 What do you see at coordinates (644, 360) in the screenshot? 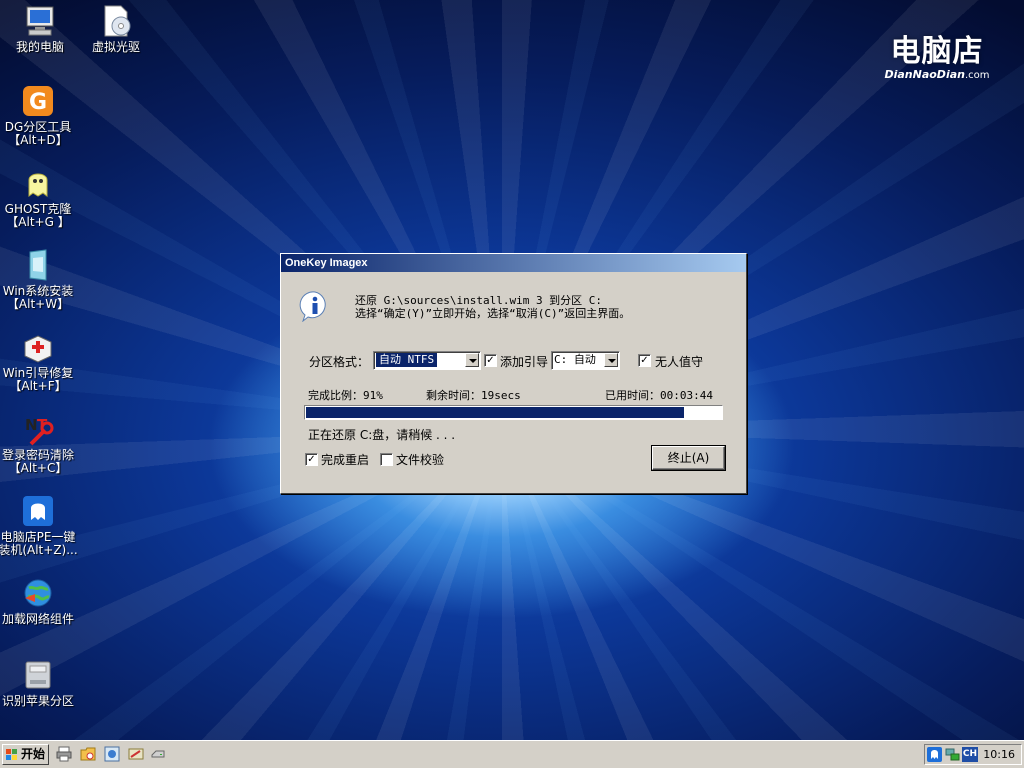
I see `unattended-checkbox: ✓` at bounding box center [644, 360].